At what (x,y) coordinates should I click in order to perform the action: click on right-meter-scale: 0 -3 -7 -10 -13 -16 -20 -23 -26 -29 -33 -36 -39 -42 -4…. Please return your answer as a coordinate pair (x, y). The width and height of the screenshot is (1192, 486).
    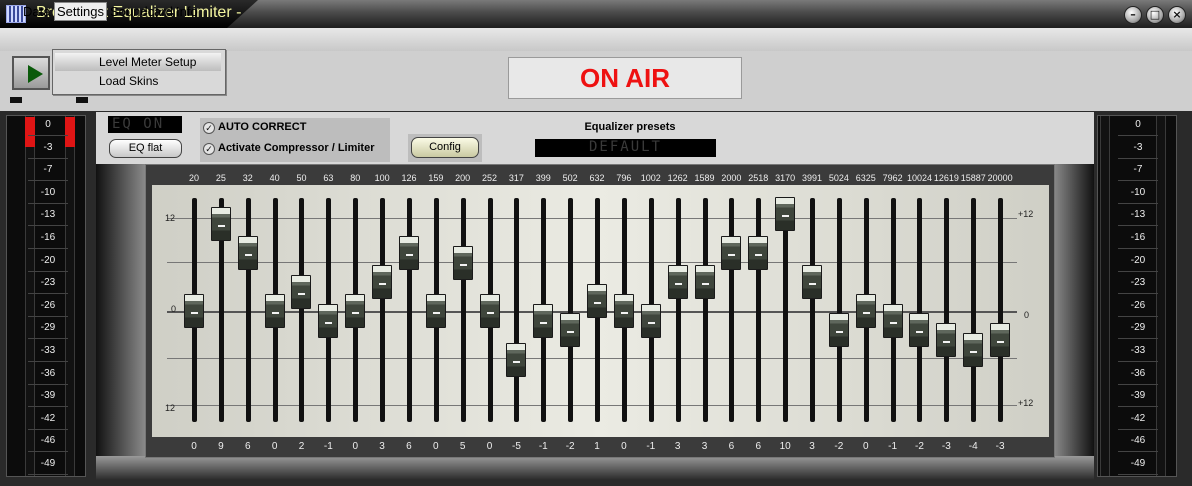
    Looking at the image, I should click on (1138, 295).